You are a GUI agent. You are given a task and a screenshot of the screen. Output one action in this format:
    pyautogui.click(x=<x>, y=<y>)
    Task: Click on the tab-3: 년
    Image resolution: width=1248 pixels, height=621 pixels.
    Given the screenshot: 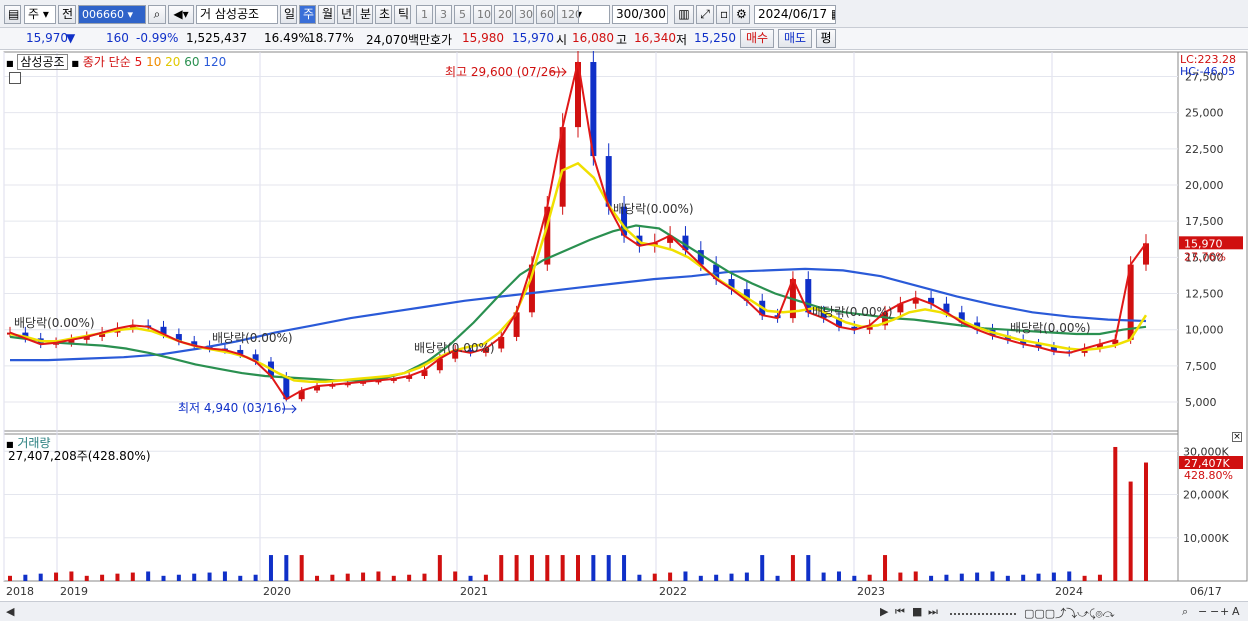 What is the action you would take?
    pyautogui.click(x=345, y=14)
    